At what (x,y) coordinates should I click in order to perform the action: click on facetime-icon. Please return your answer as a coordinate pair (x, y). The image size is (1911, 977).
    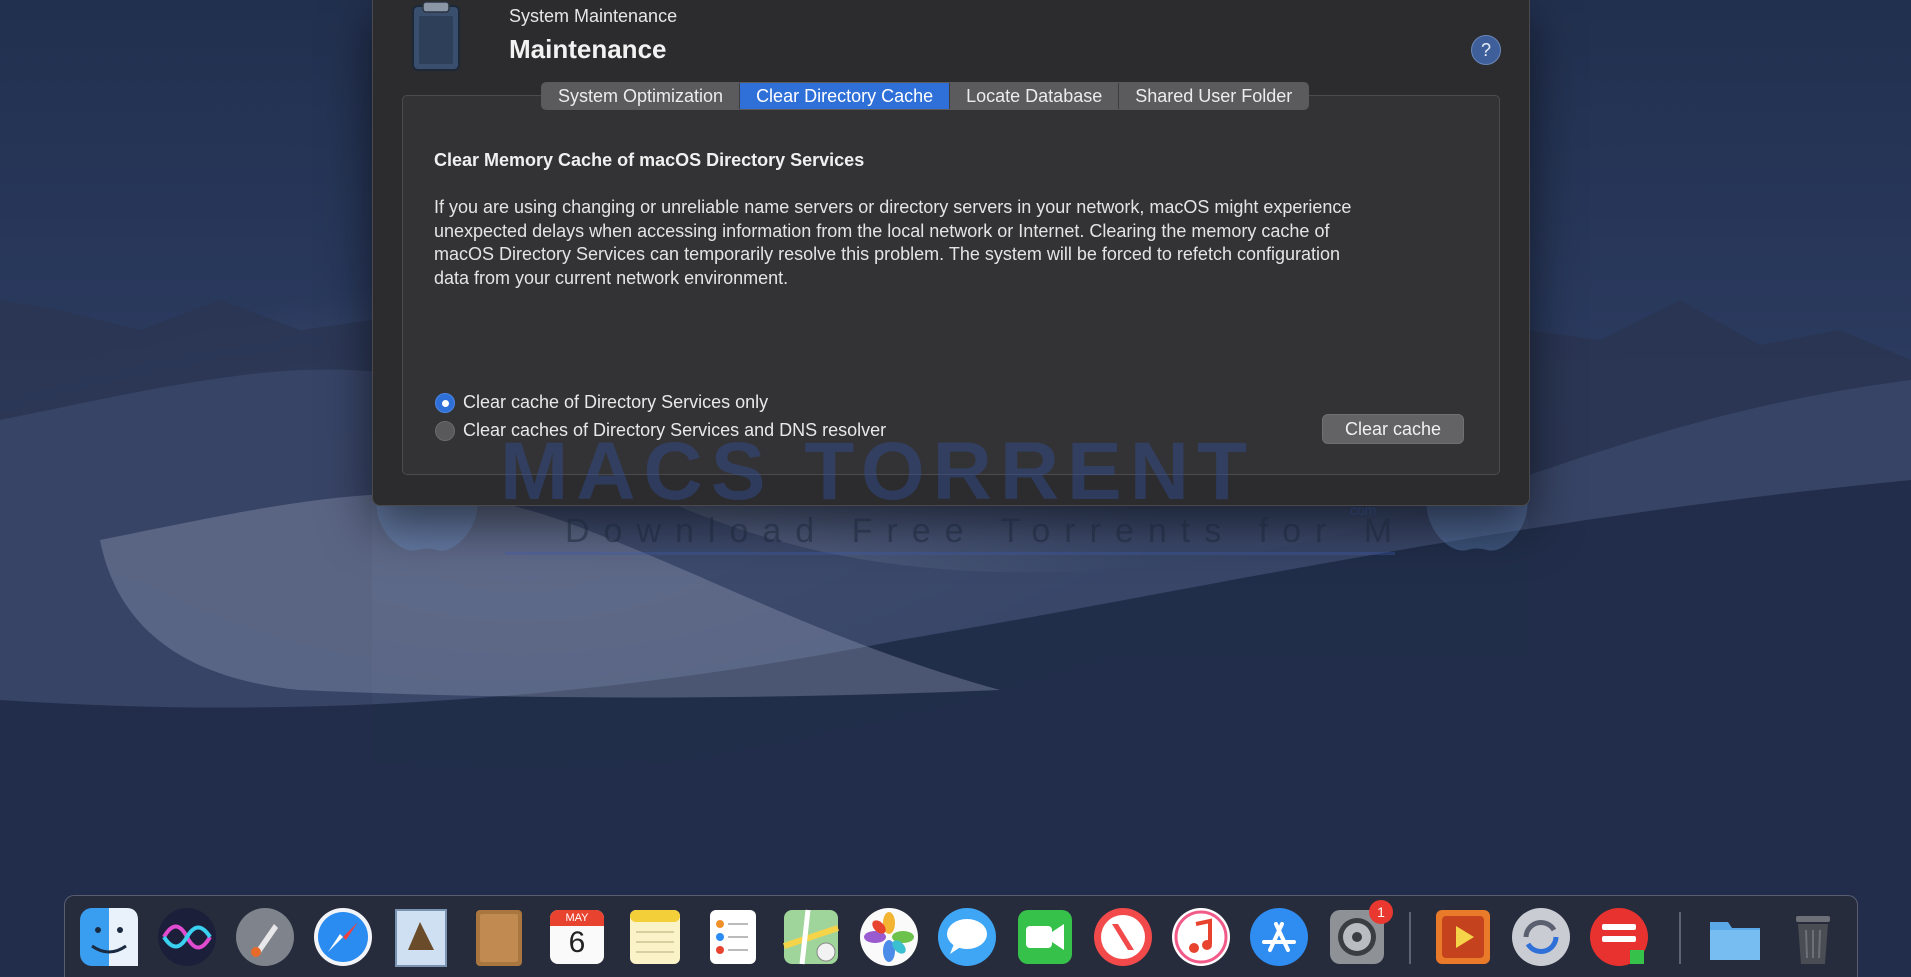
    Looking at the image, I should click on (1045, 937).